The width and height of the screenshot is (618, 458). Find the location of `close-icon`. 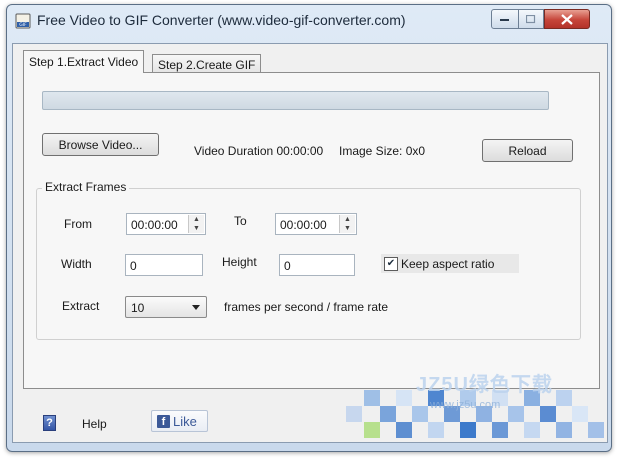

close-icon is located at coordinates (567, 19).